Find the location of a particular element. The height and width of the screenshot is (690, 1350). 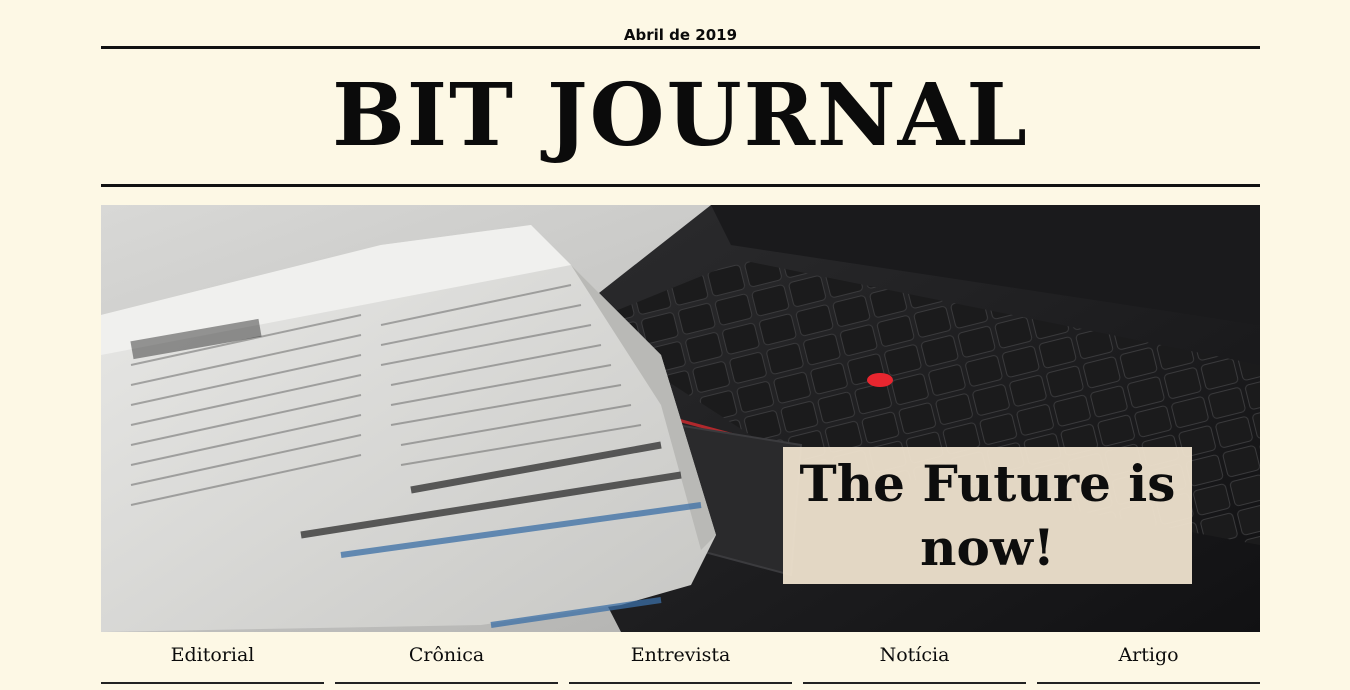

nav-item-artigo: Artigo is located at coordinates (1148, 659).